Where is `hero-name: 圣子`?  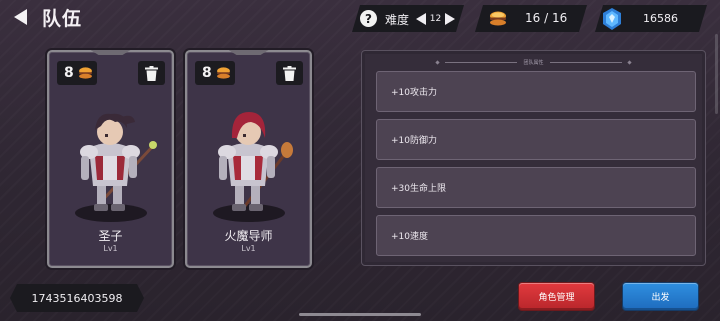 hero-name: 圣子 is located at coordinates (110, 236).